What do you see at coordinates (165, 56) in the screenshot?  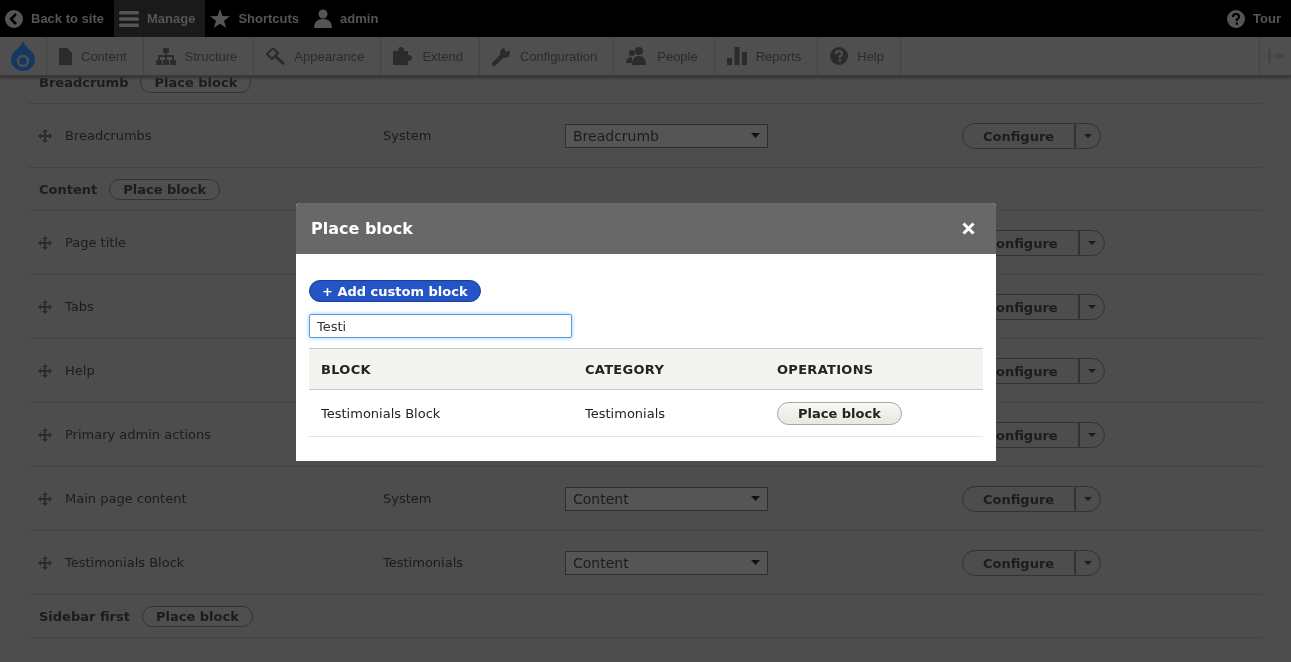 I see `sitemap-icon` at bounding box center [165, 56].